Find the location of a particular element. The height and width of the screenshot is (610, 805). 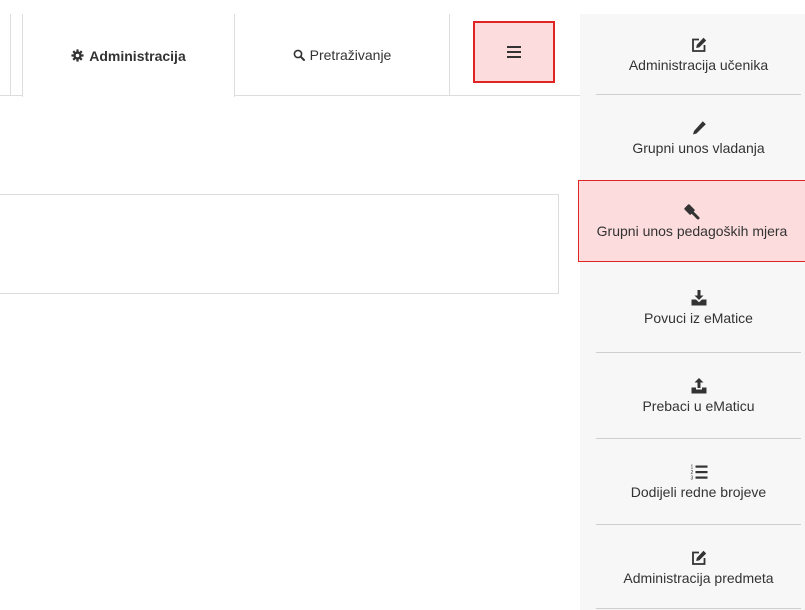

sidemenu-item-povuci-iz-ematice: Povuci iz eMatice is located at coordinates (698, 308).